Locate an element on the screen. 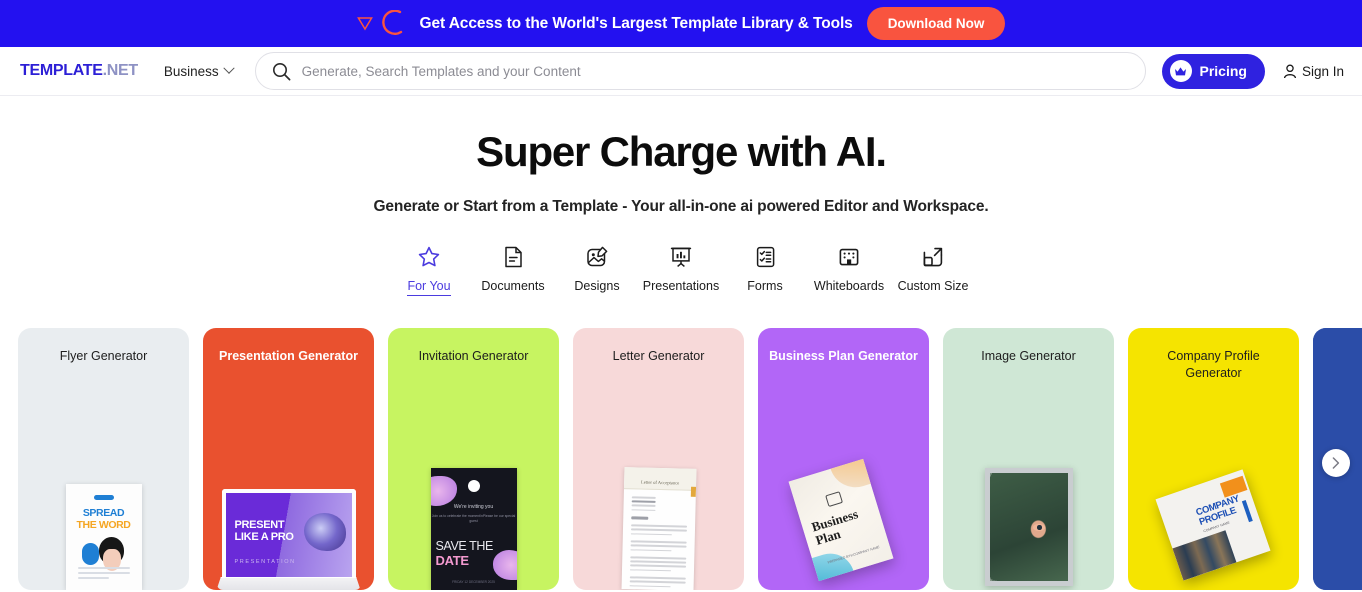 The image size is (1362, 592). site-header: TEMPLATE.NET Business Pricing Sign In is located at coordinates (681, 71).